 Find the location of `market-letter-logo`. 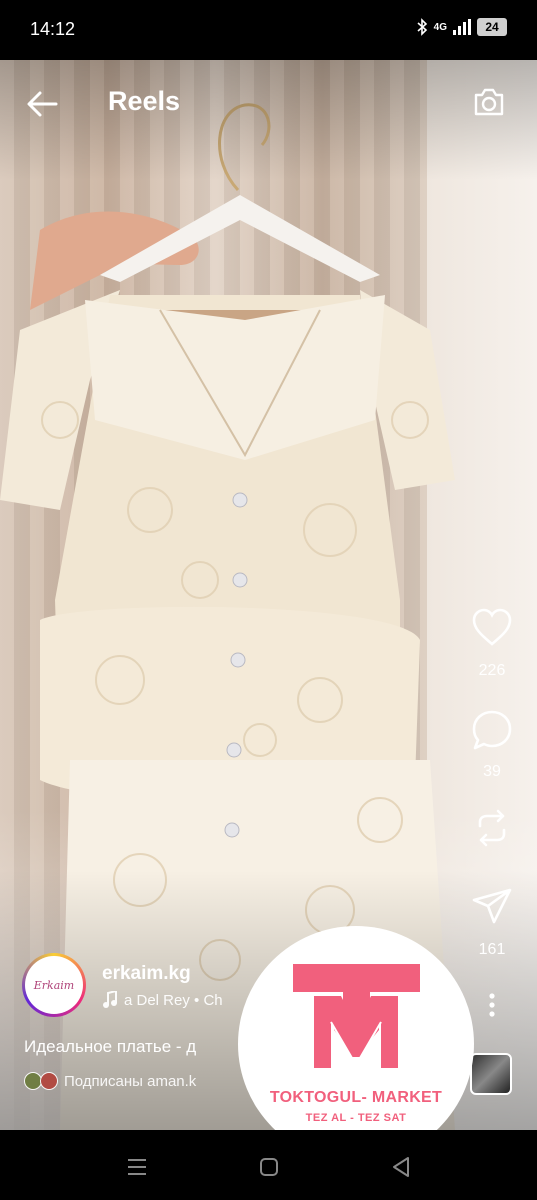

market-letter-logo is located at coordinates (356, 1016).